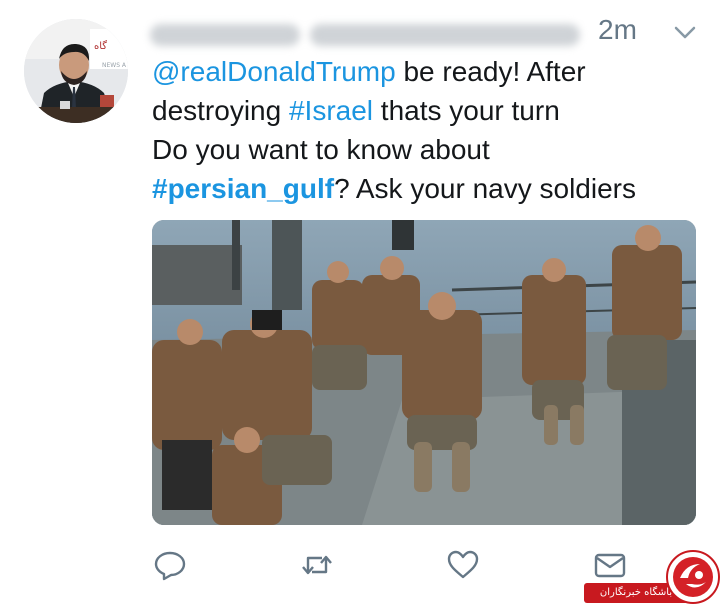  What do you see at coordinates (321, 149) in the screenshot?
I see `tweet-line-3: Do you want to know about` at bounding box center [321, 149].